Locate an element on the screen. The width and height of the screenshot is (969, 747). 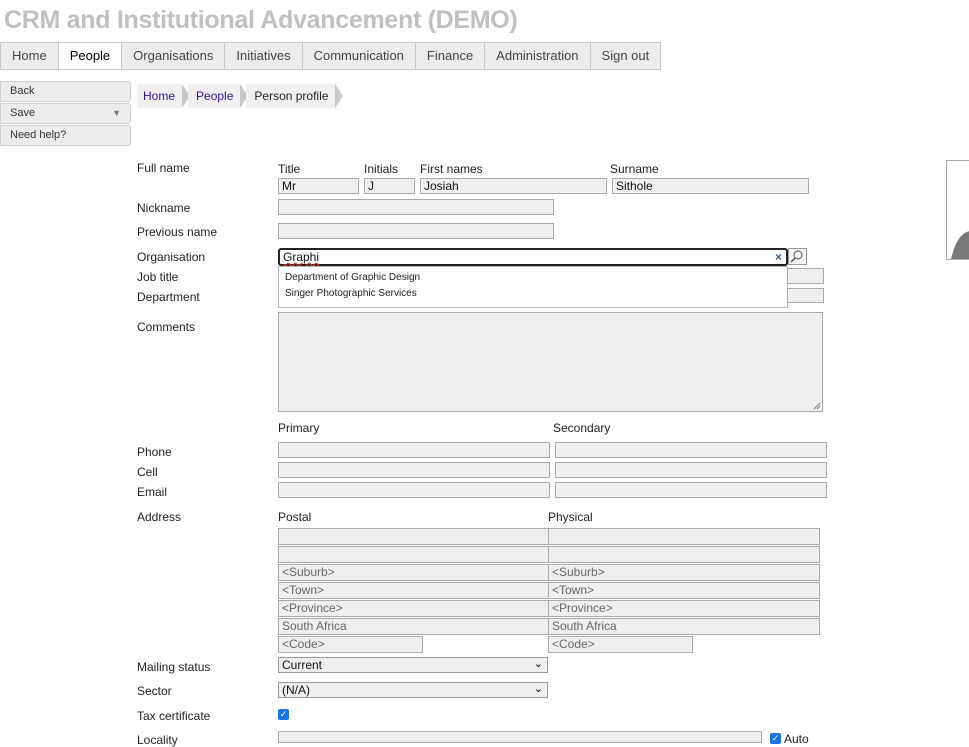
tax-certificate-checkbox: ✓ is located at coordinates (283, 714).